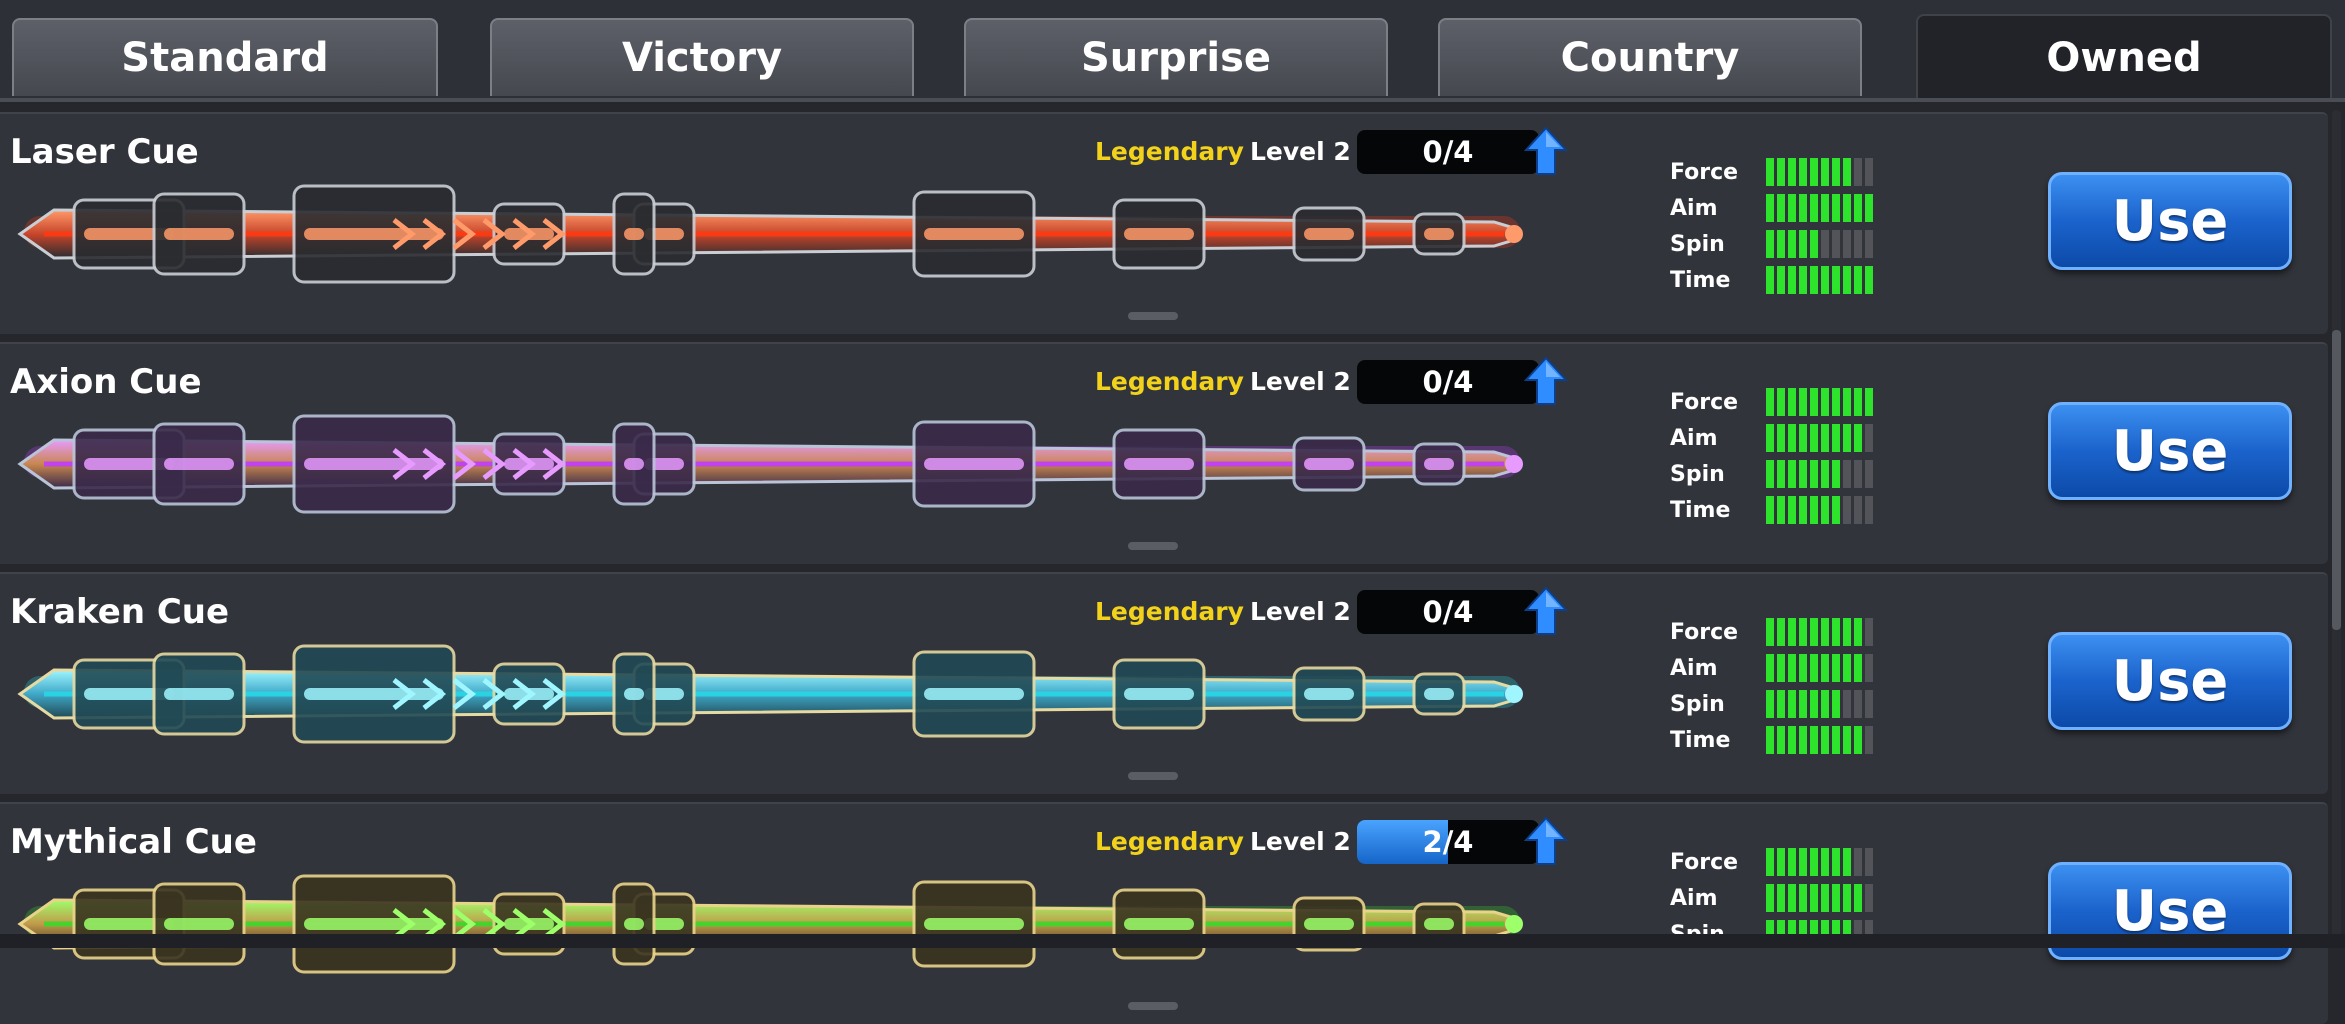  I want to click on tab-standard: Standard, so click(225, 57).